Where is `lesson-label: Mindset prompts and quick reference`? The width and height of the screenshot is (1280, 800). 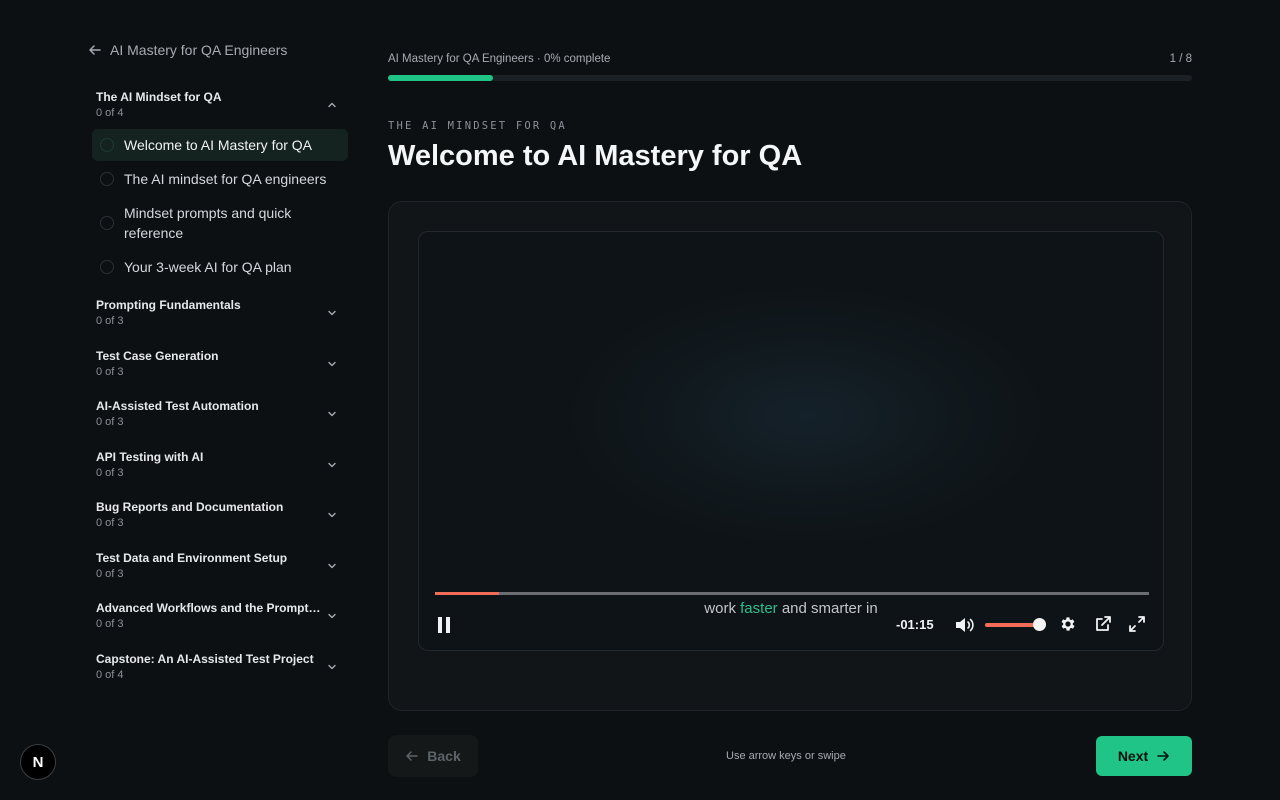 lesson-label: Mindset prompts and quick reference is located at coordinates (208, 223).